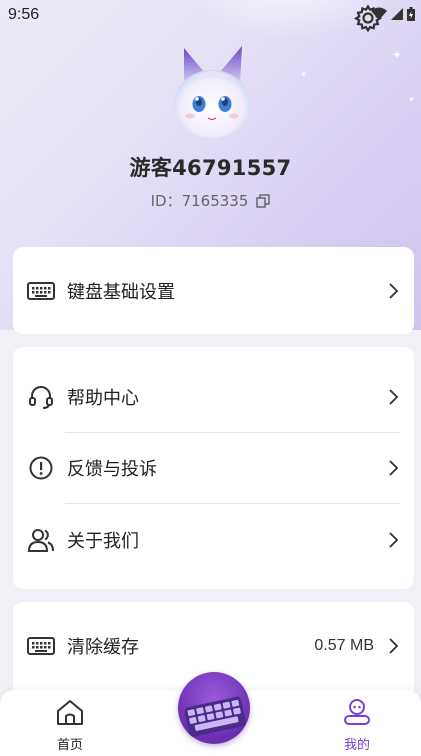  Describe the element at coordinates (41, 540) in the screenshot. I see `users-icon` at that location.